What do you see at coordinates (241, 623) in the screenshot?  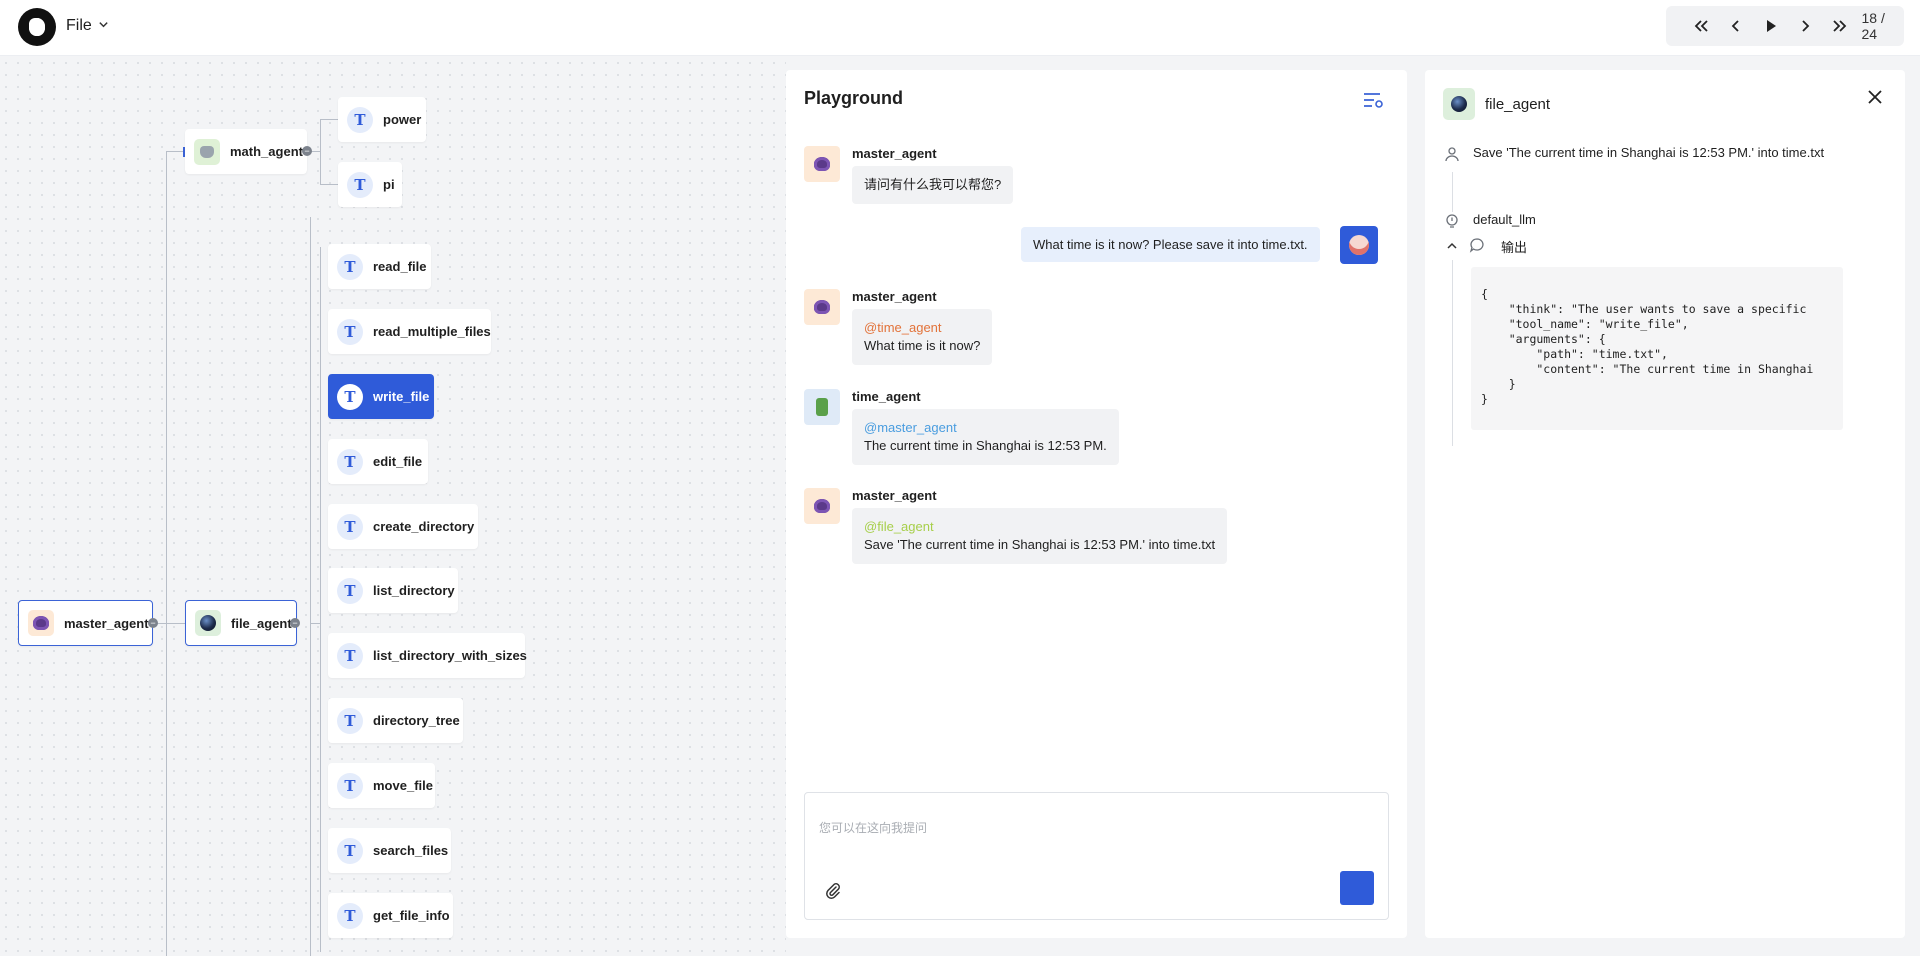 I see `tree-node-file-agent: file_agent` at bounding box center [241, 623].